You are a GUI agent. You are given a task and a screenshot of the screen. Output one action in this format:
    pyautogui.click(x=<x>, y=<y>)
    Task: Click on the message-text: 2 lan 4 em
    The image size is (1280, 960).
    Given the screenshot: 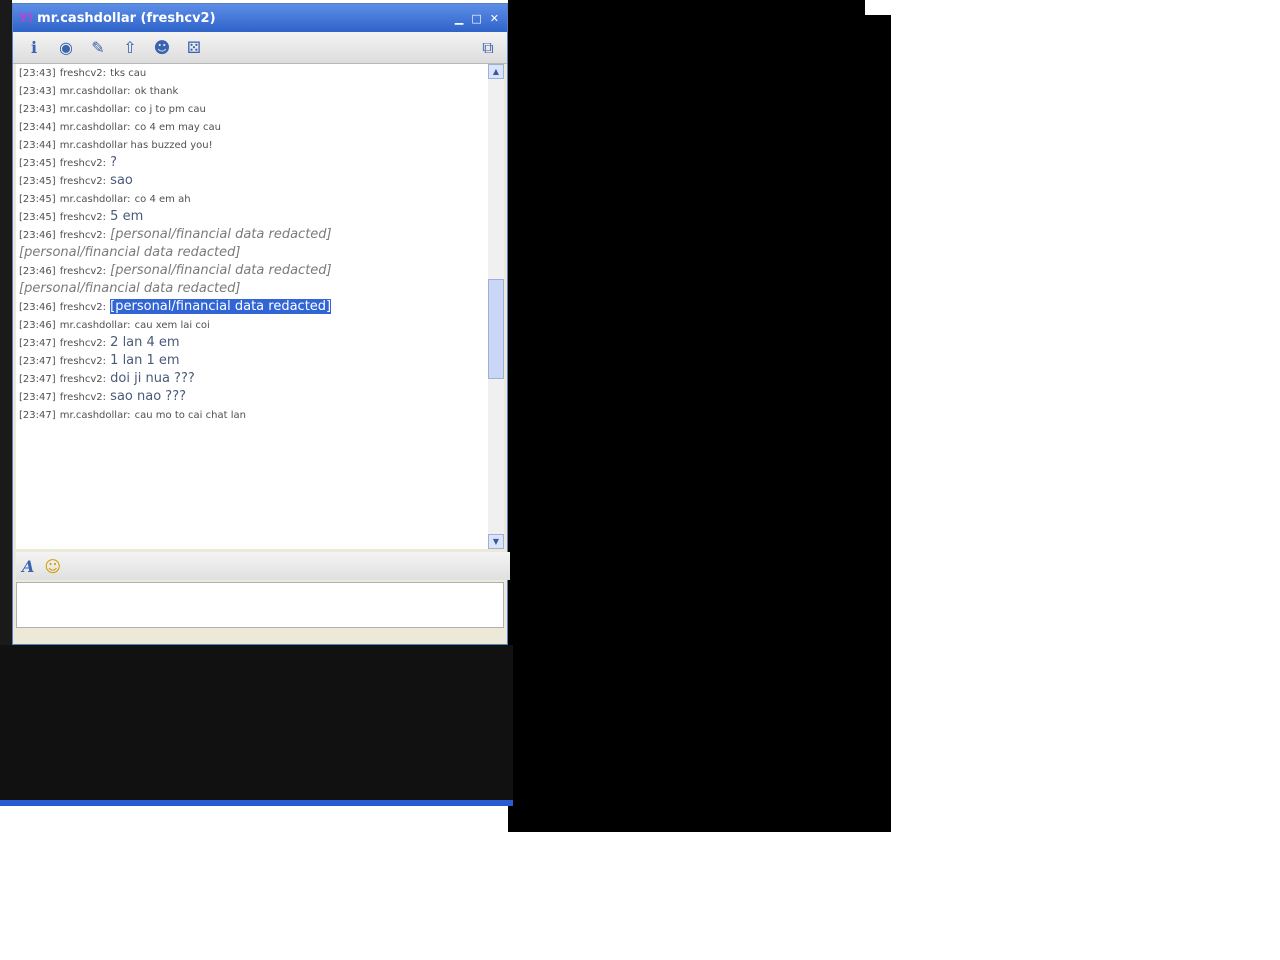 What is the action you would take?
    pyautogui.click(x=145, y=342)
    